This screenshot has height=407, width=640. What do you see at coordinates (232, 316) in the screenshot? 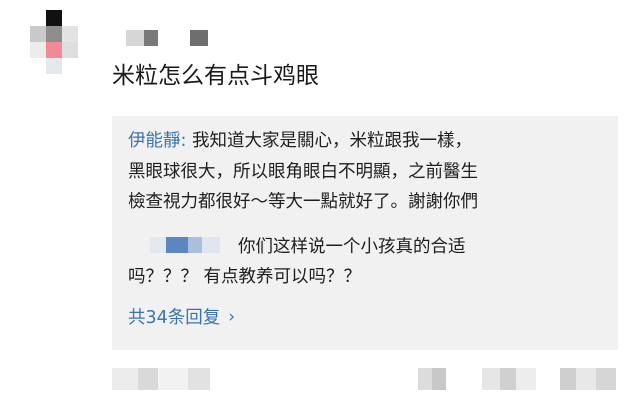
I see `chevron-right-icon: ›` at bounding box center [232, 316].